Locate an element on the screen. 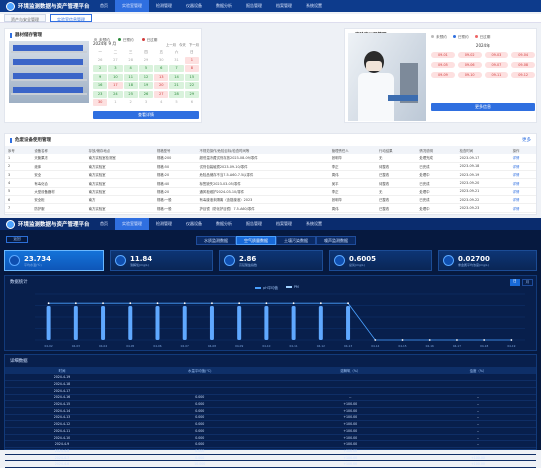 The height and width of the screenshot is (468, 541). dash-menu-analysis: 数据分析 is located at coordinates (224, 224).